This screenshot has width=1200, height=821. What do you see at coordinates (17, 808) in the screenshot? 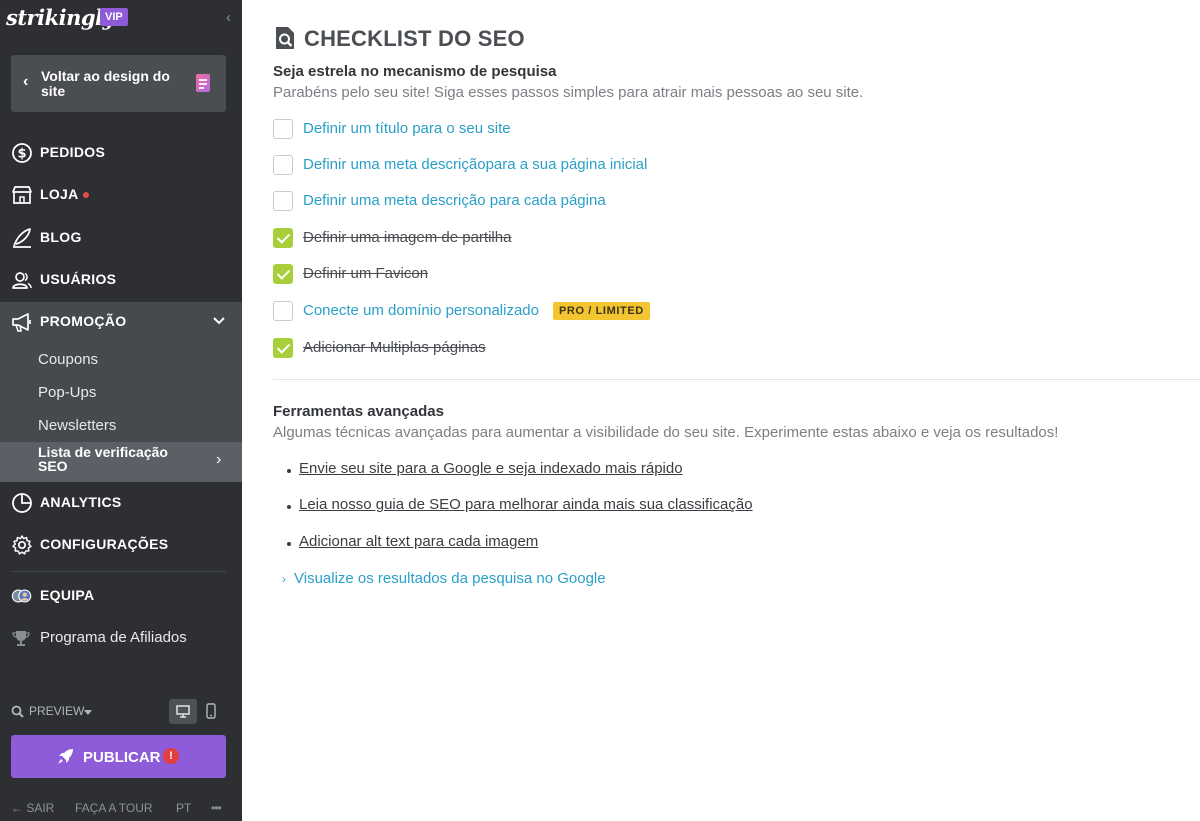
I see `arrow-left-icon: ←` at bounding box center [17, 808].